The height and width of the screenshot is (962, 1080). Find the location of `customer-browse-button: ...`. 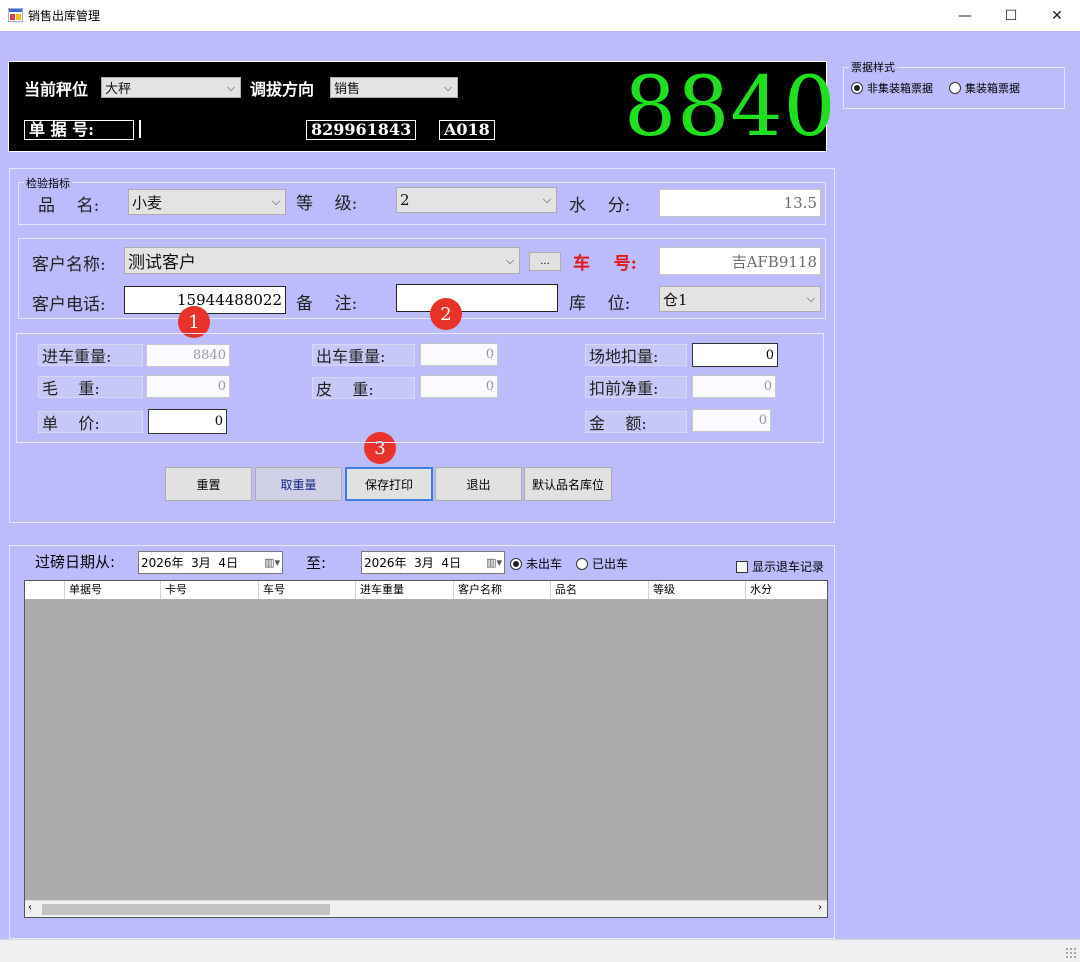

customer-browse-button: ... is located at coordinates (545, 261).